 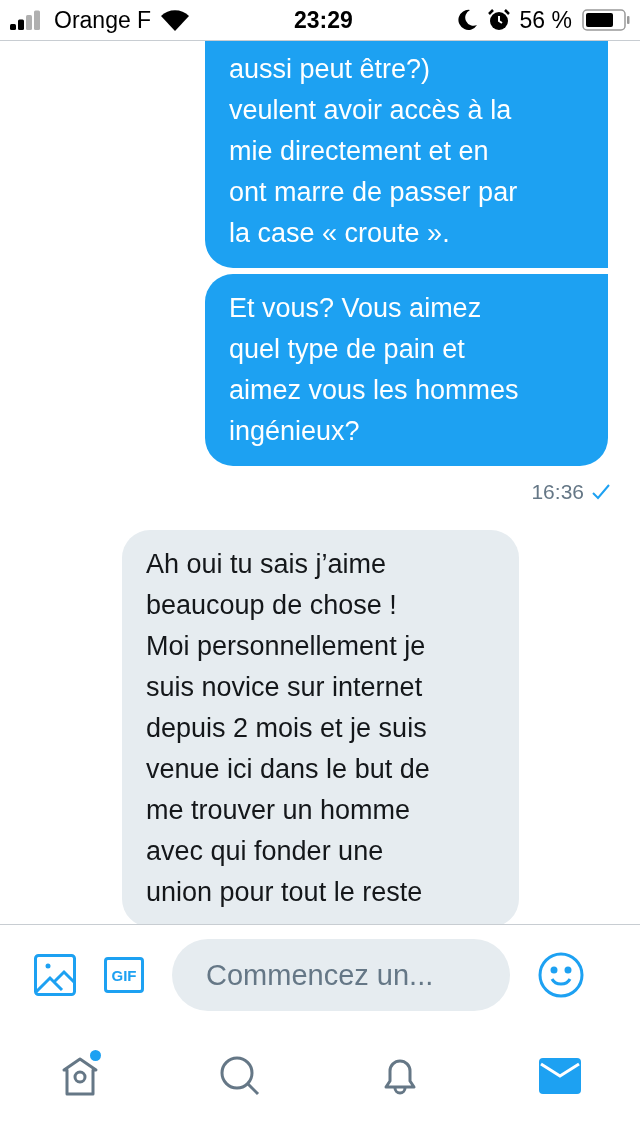 I want to click on emoji-icon, so click(x=561, y=975).